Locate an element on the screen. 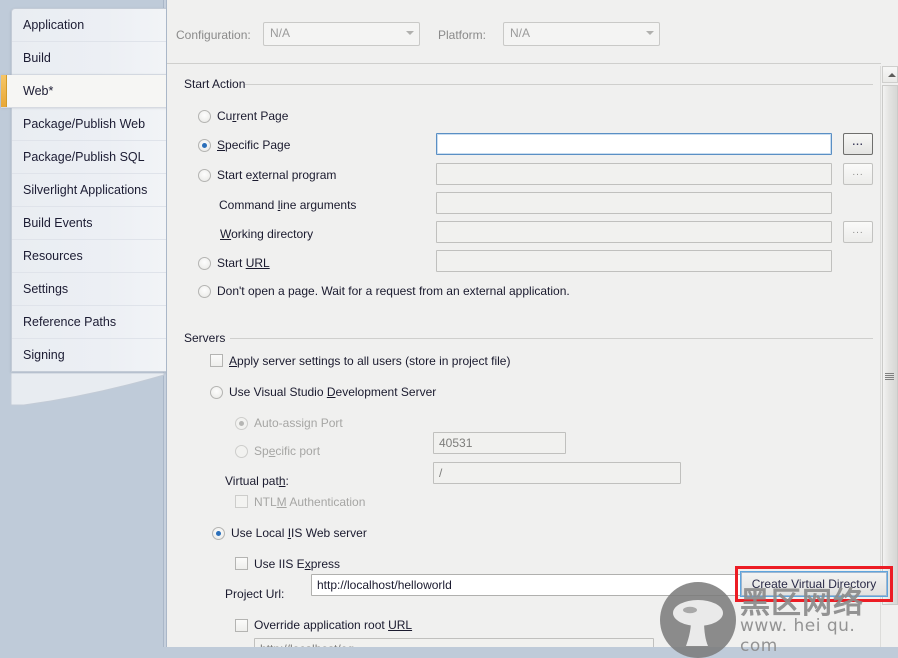 This screenshot has width=898, height=658. sidebar-item-web: Web* is located at coordinates (90, 91).